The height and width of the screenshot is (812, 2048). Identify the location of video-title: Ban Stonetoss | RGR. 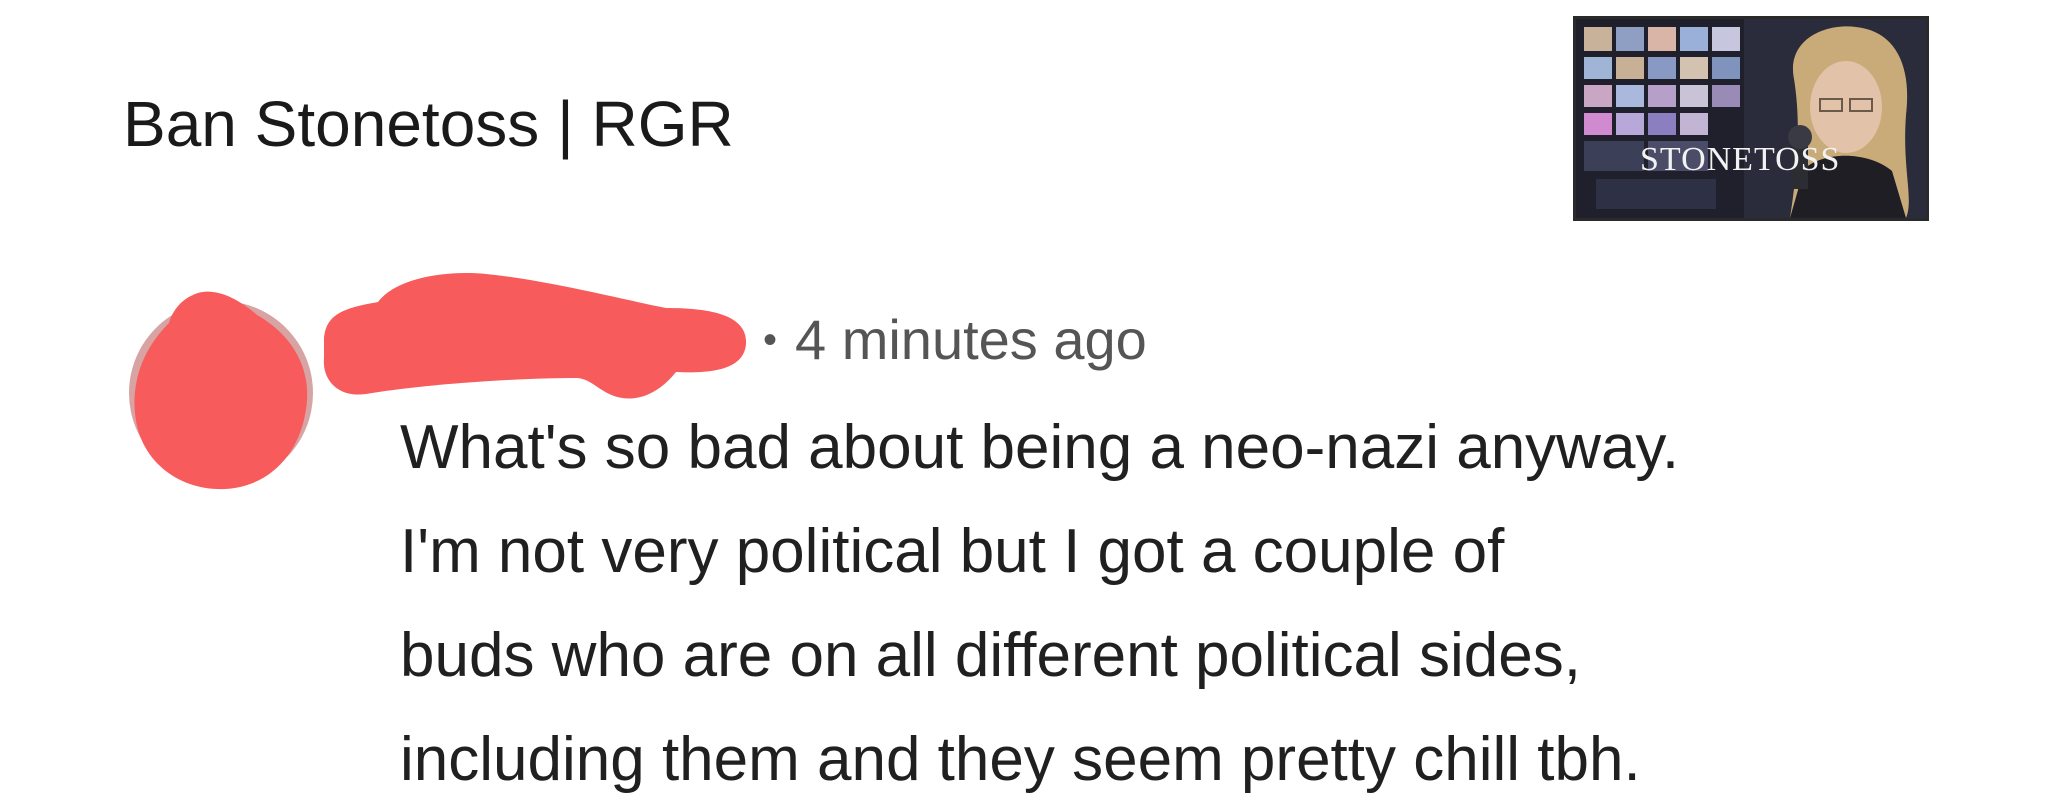
(428, 124).